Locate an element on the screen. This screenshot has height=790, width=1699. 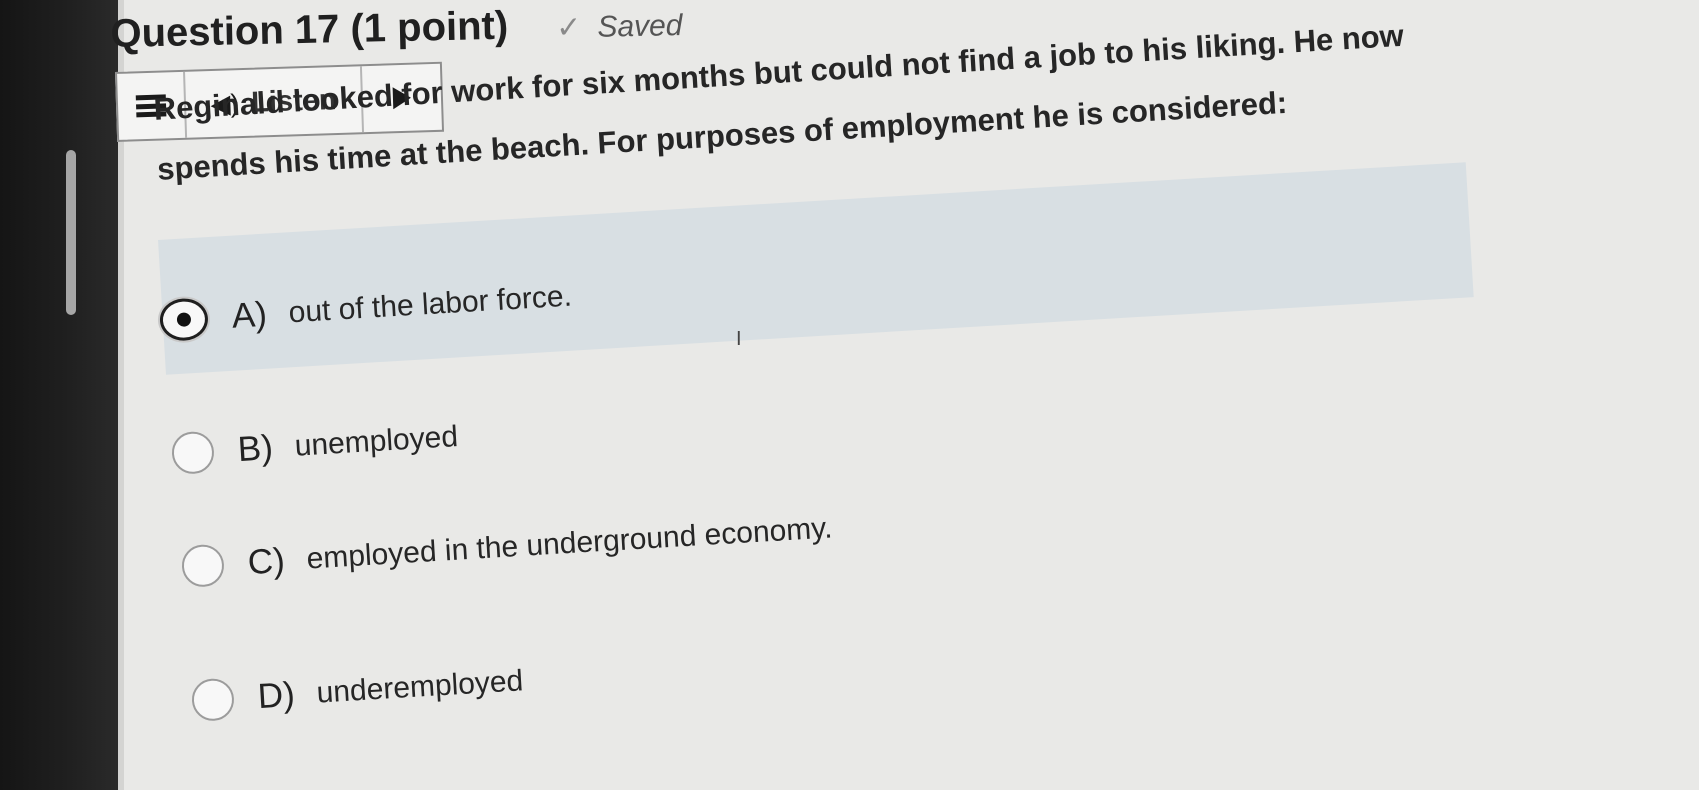
radio-button-c is located at coordinates (203, 565).